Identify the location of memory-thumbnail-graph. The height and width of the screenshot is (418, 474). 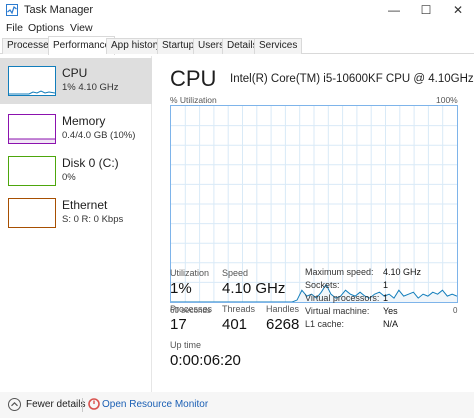
(32, 129).